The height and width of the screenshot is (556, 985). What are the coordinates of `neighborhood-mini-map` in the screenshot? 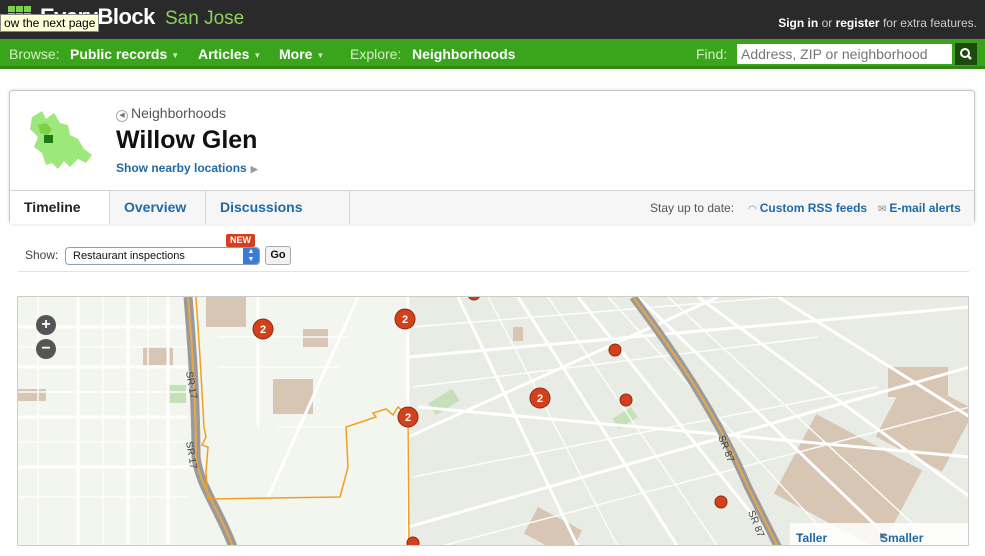 It's located at (60, 140).